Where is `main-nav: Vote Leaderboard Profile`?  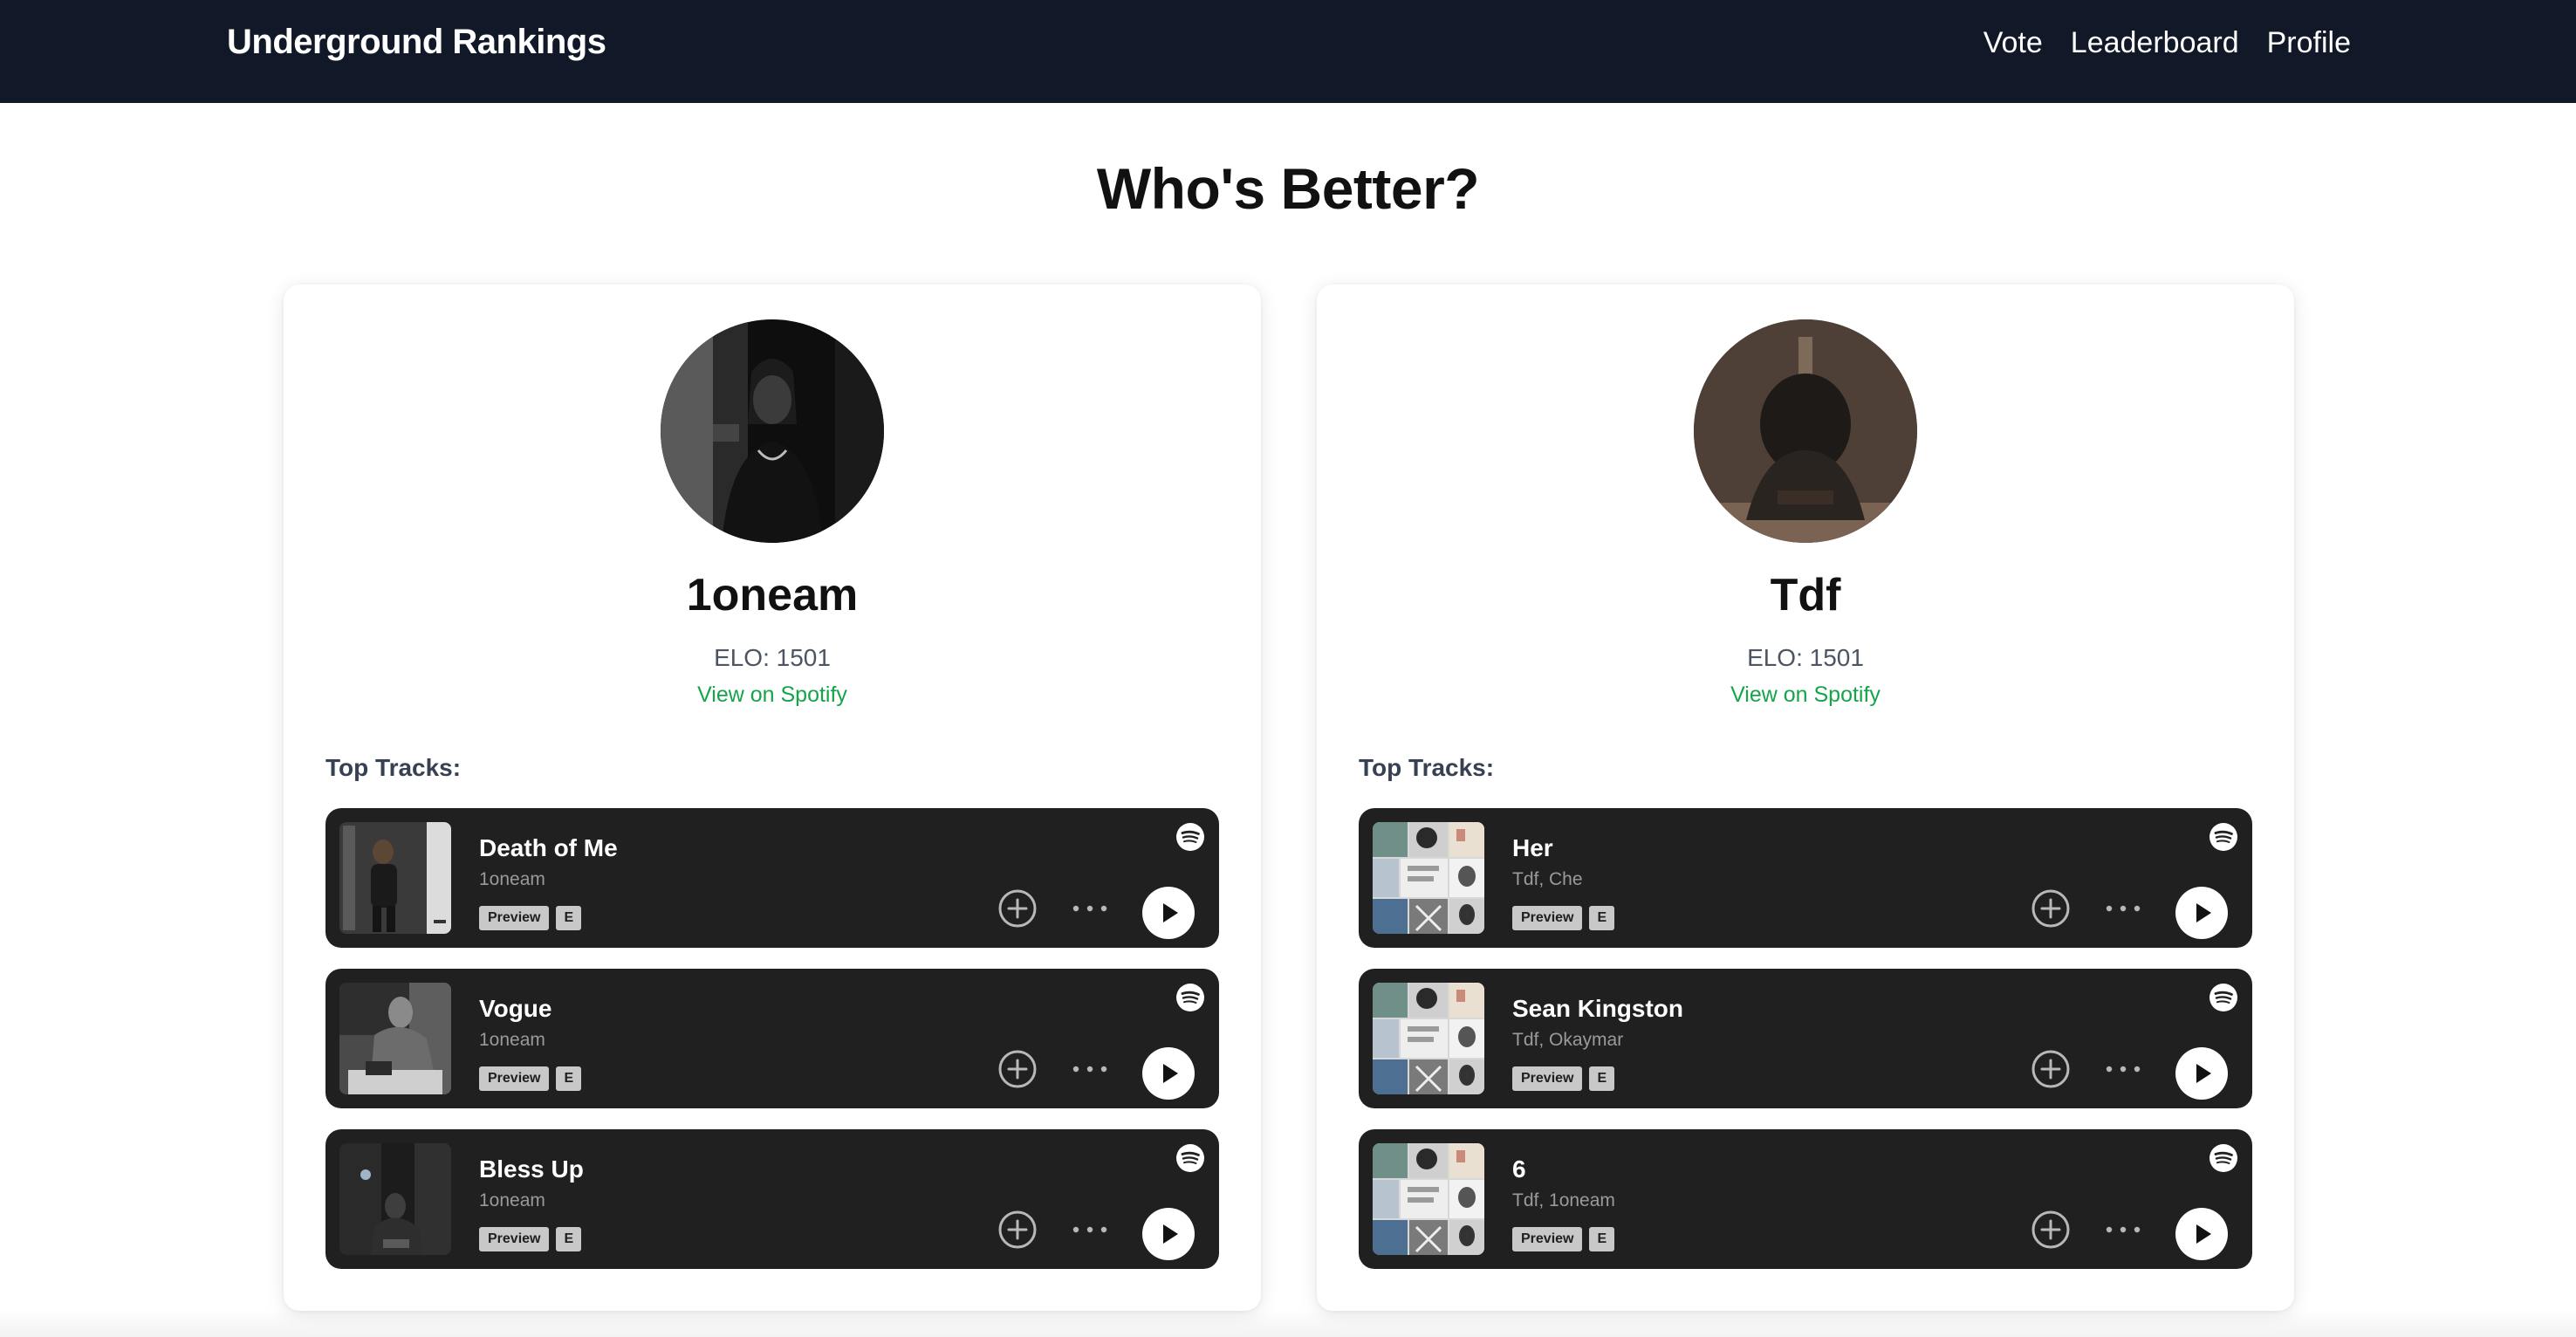 main-nav: Vote Leaderboard Profile is located at coordinates (2167, 43).